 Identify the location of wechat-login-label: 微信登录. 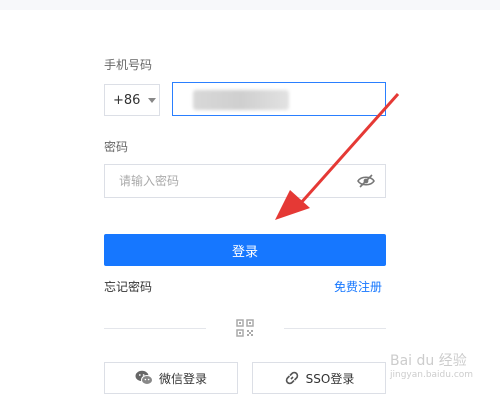
(182, 378).